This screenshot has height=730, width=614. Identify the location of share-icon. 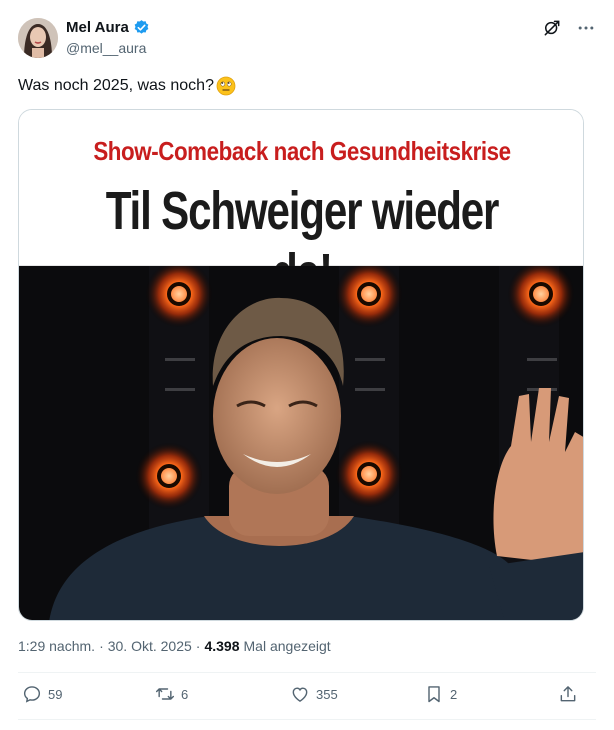
(568, 694).